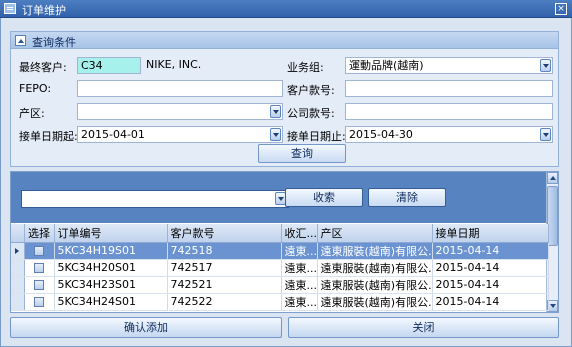 This screenshot has width=572, height=347. I want to click on title-bar: 订单维护 ×, so click(286, 9).